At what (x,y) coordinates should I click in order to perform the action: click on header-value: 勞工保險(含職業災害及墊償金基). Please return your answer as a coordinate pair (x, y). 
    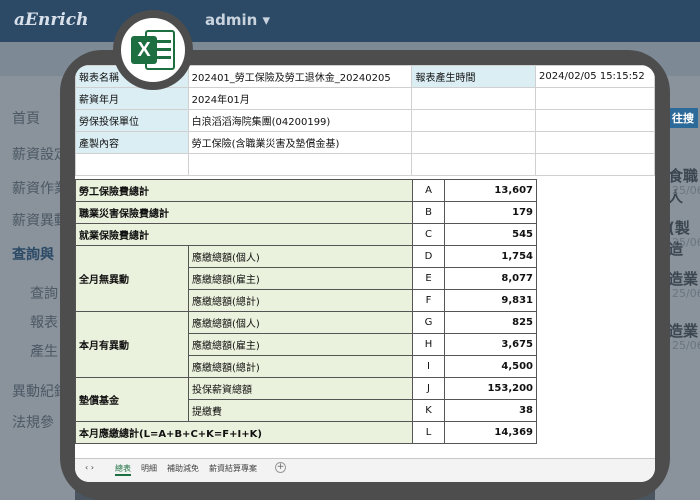
    Looking at the image, I should click on (300, 142).